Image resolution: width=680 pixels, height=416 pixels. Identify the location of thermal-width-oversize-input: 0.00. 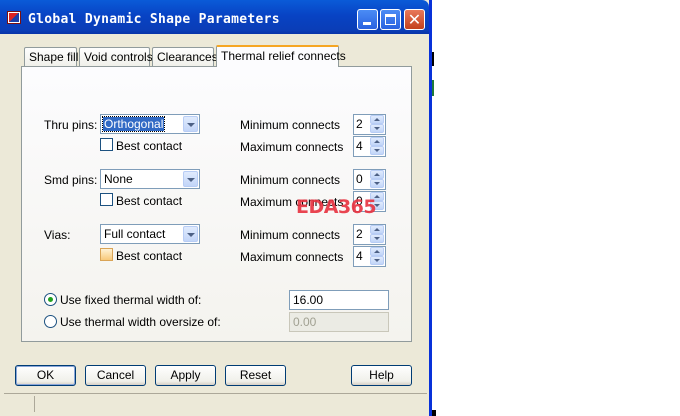
(339, 322).